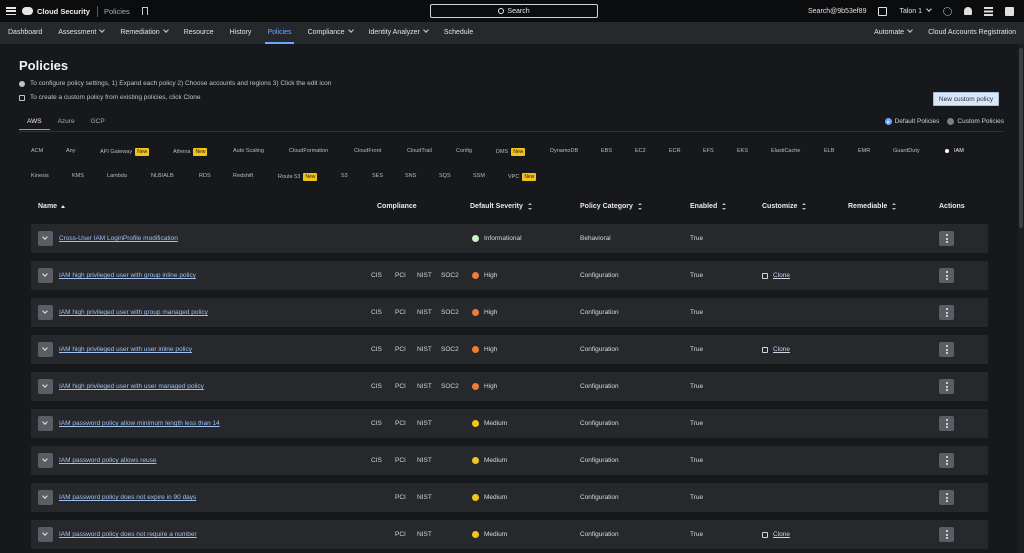  Describe the element at coordinates (829, 151) in the screenshot. I see `service-filter-elb: ELB` at that location.